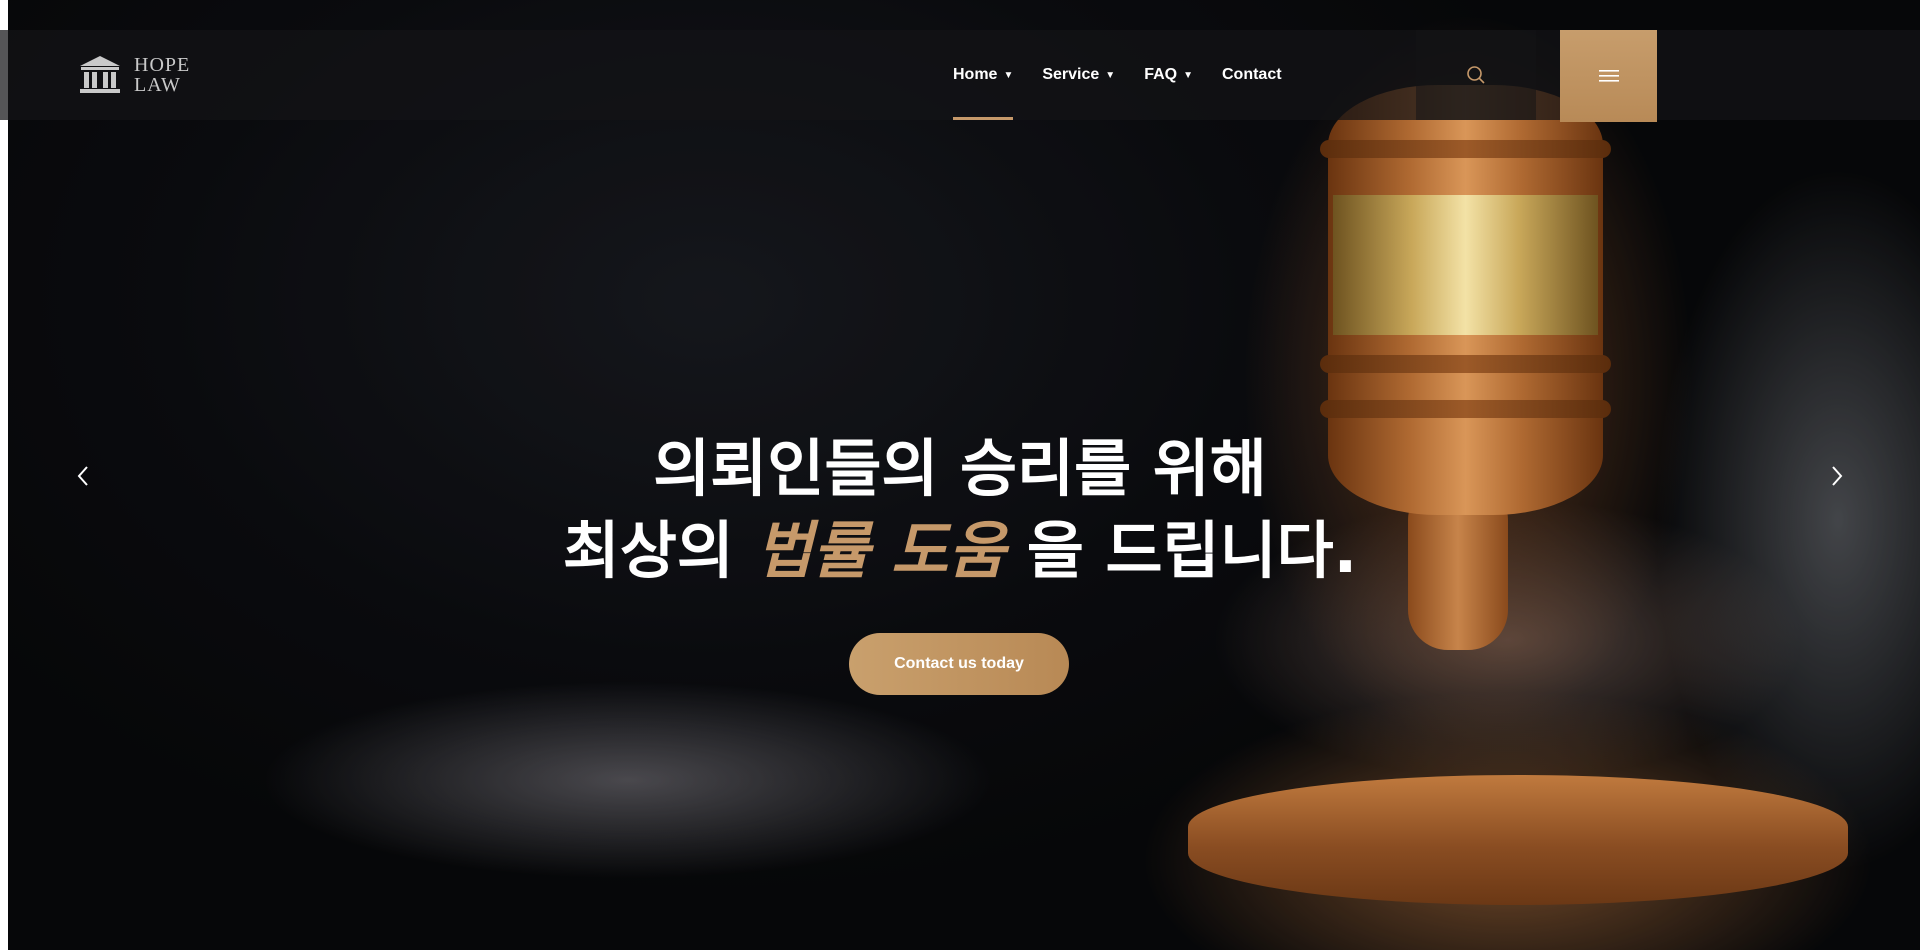  I want to click on gavel-brass-band, so click(1465, 265).